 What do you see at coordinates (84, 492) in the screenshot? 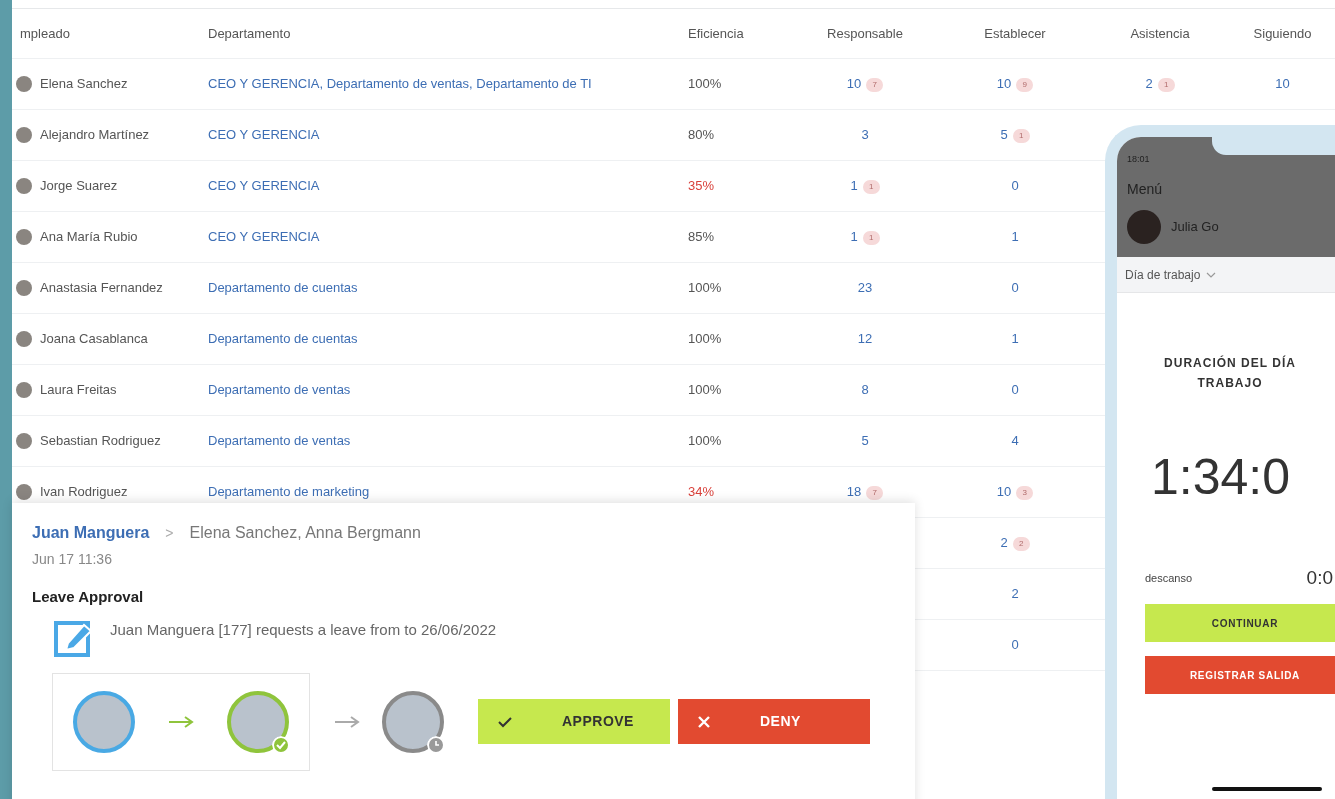
I see `employee-name: Ivan Rodriguez` at bounding box center [84, 492].